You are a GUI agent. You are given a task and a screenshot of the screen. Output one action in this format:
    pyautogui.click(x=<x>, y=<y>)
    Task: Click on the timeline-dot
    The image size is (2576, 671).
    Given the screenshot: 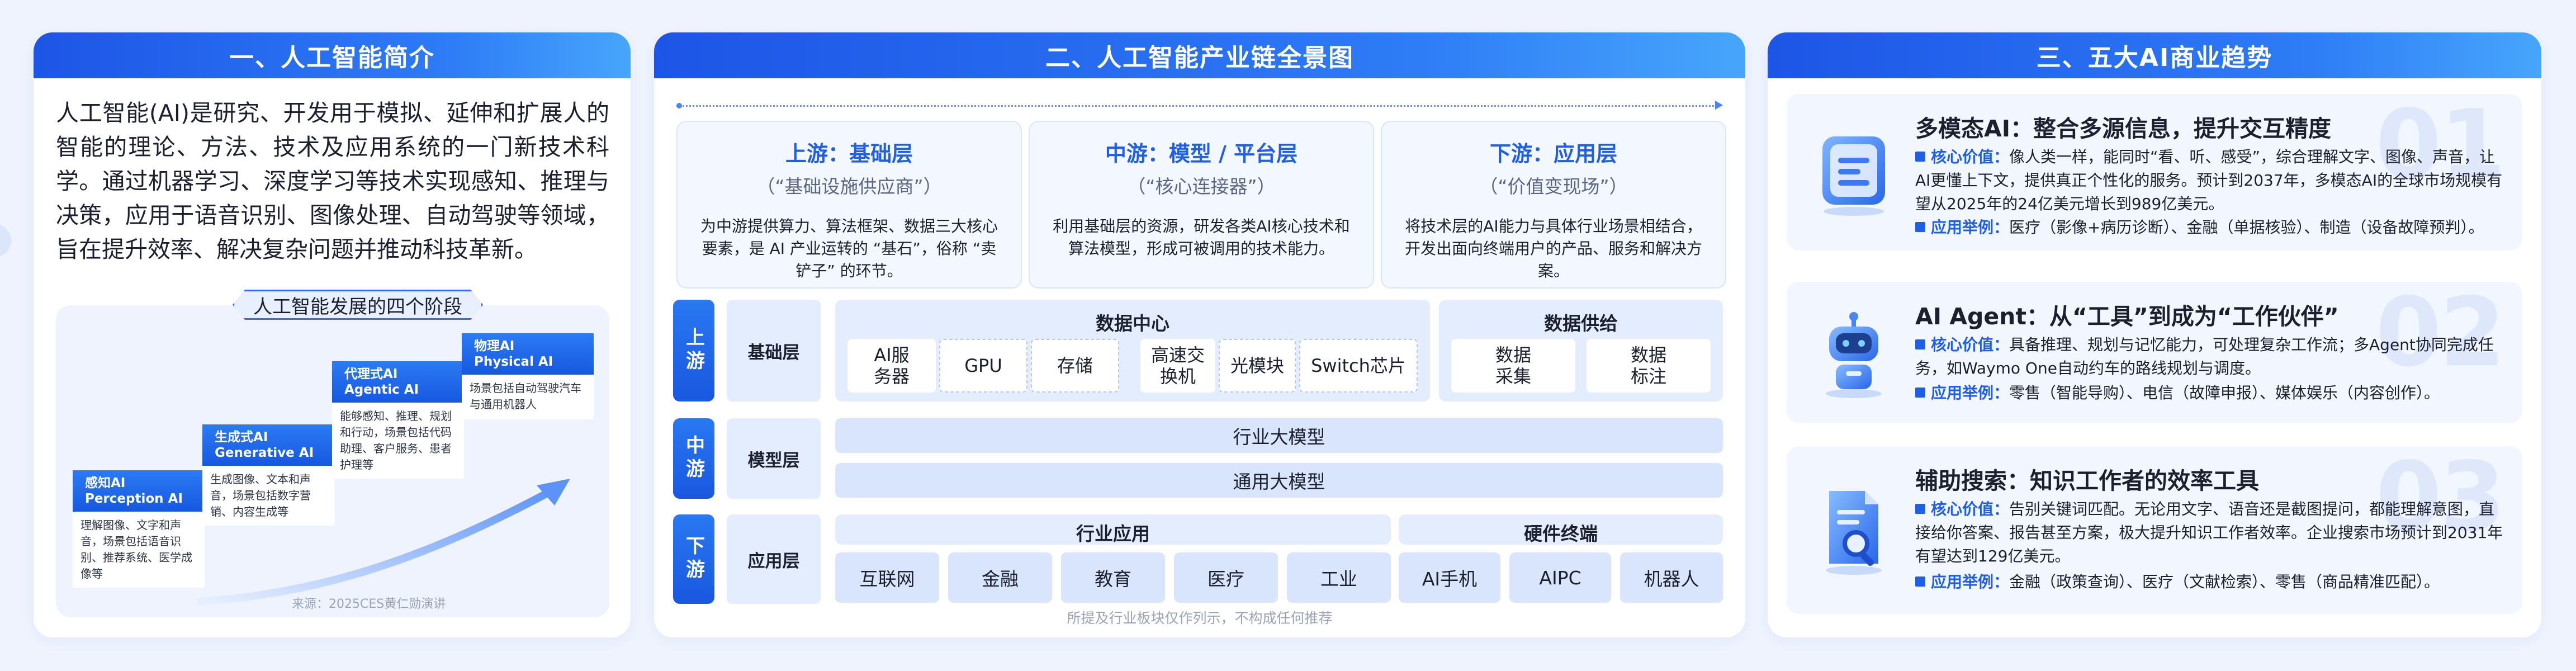 What is the action you would take?
    pyautogui.click(x=679, y=106)
    